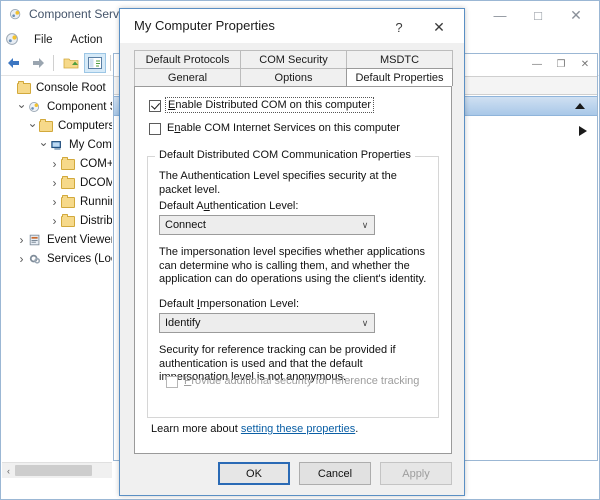  What do you see at coordinates (561, 64) in the screenshot?
I see `mdi-restore-icon: ❐` at bounding box center [561, 64].